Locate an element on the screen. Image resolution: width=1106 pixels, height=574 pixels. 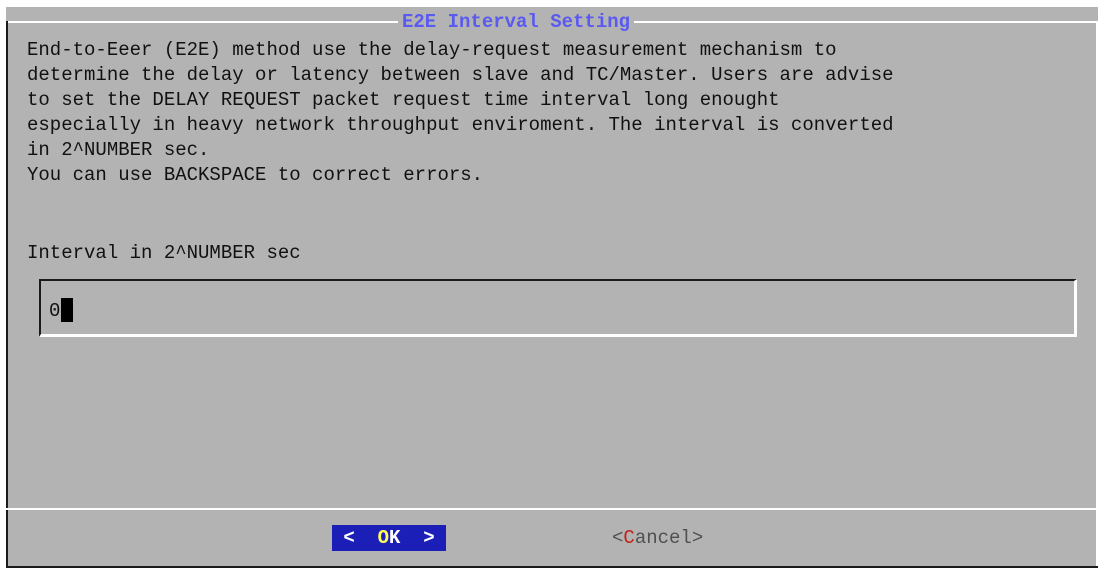
interval-input-field: 0 is located at coordinates (558, 308).